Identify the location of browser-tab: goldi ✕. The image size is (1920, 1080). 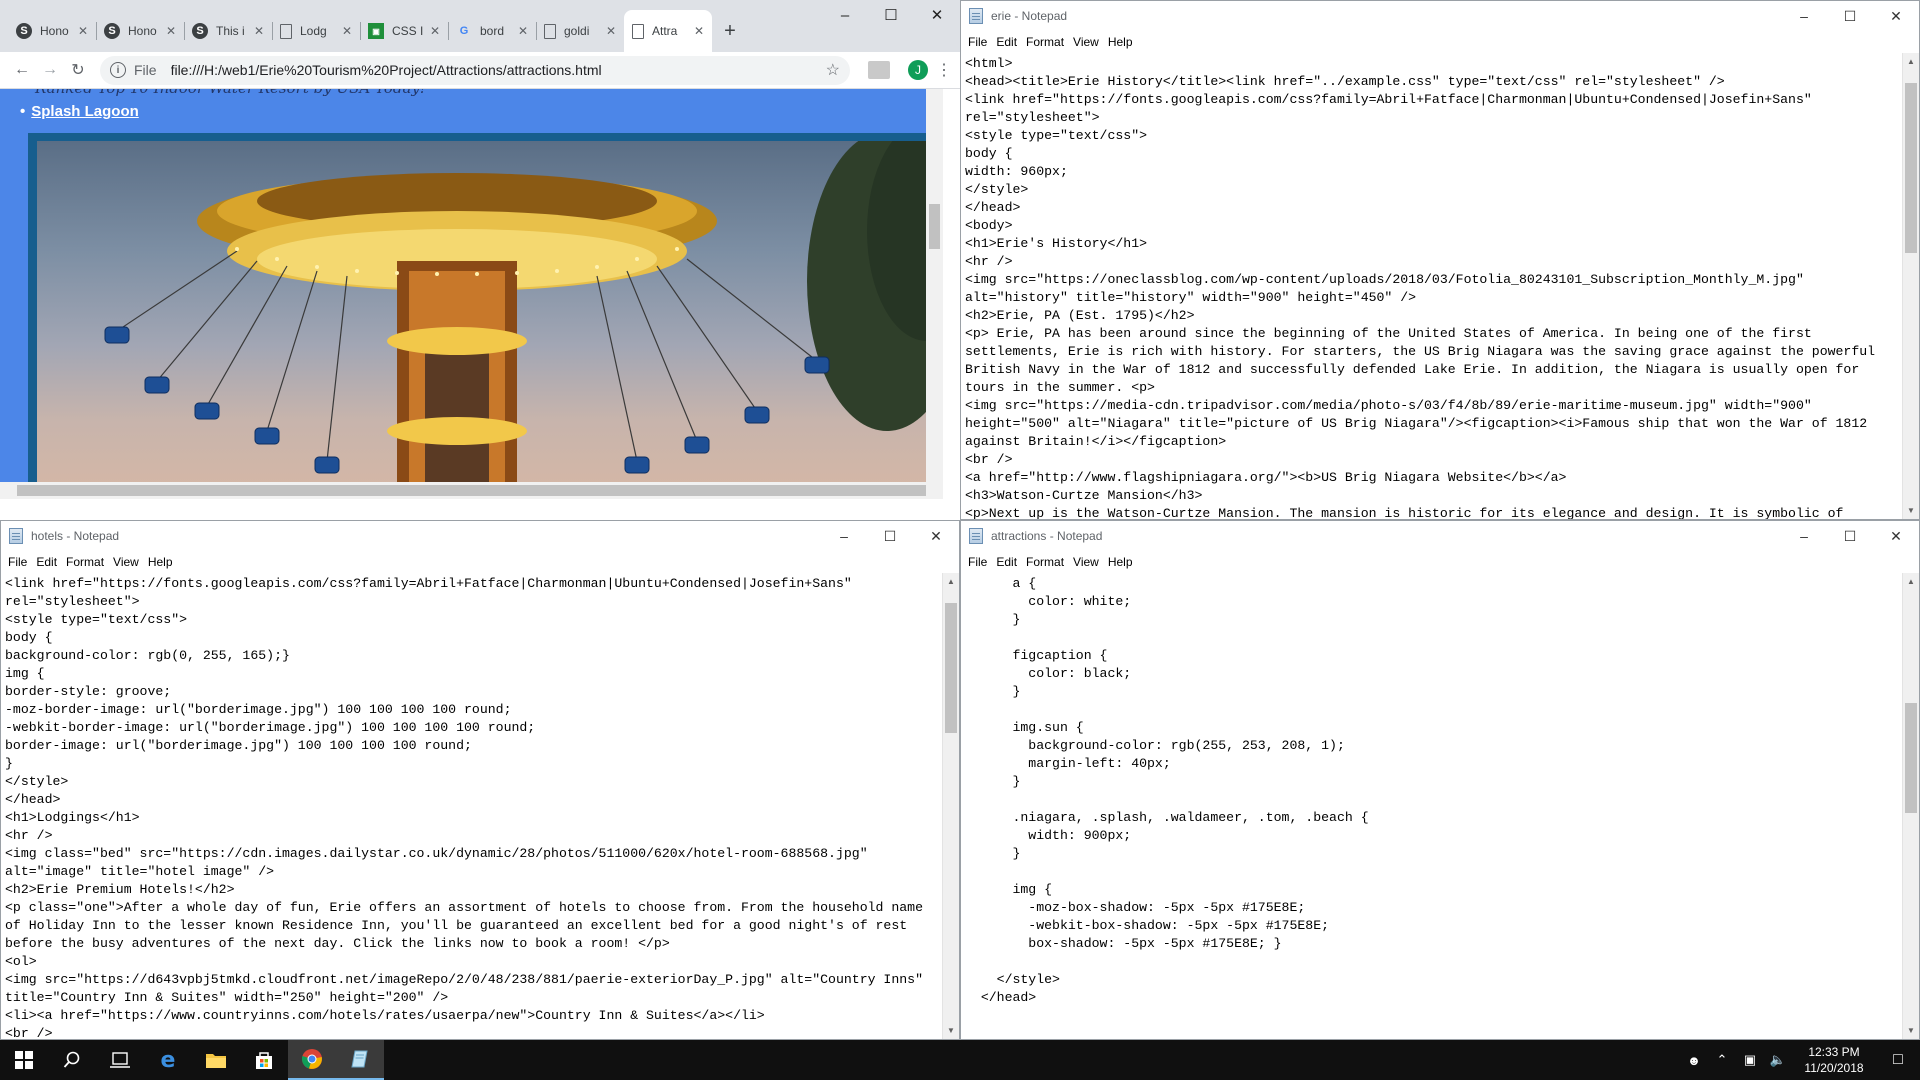
(580, 31).